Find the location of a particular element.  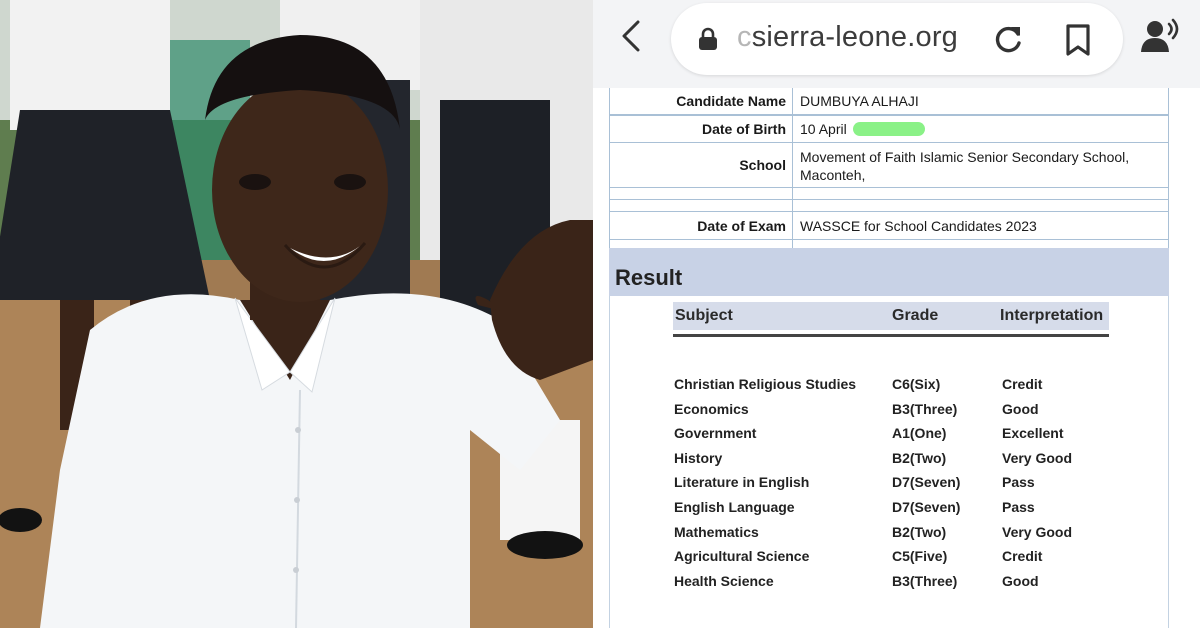

result-table-header: Subject Grade Interpretation is located at coordinates (891, 316).